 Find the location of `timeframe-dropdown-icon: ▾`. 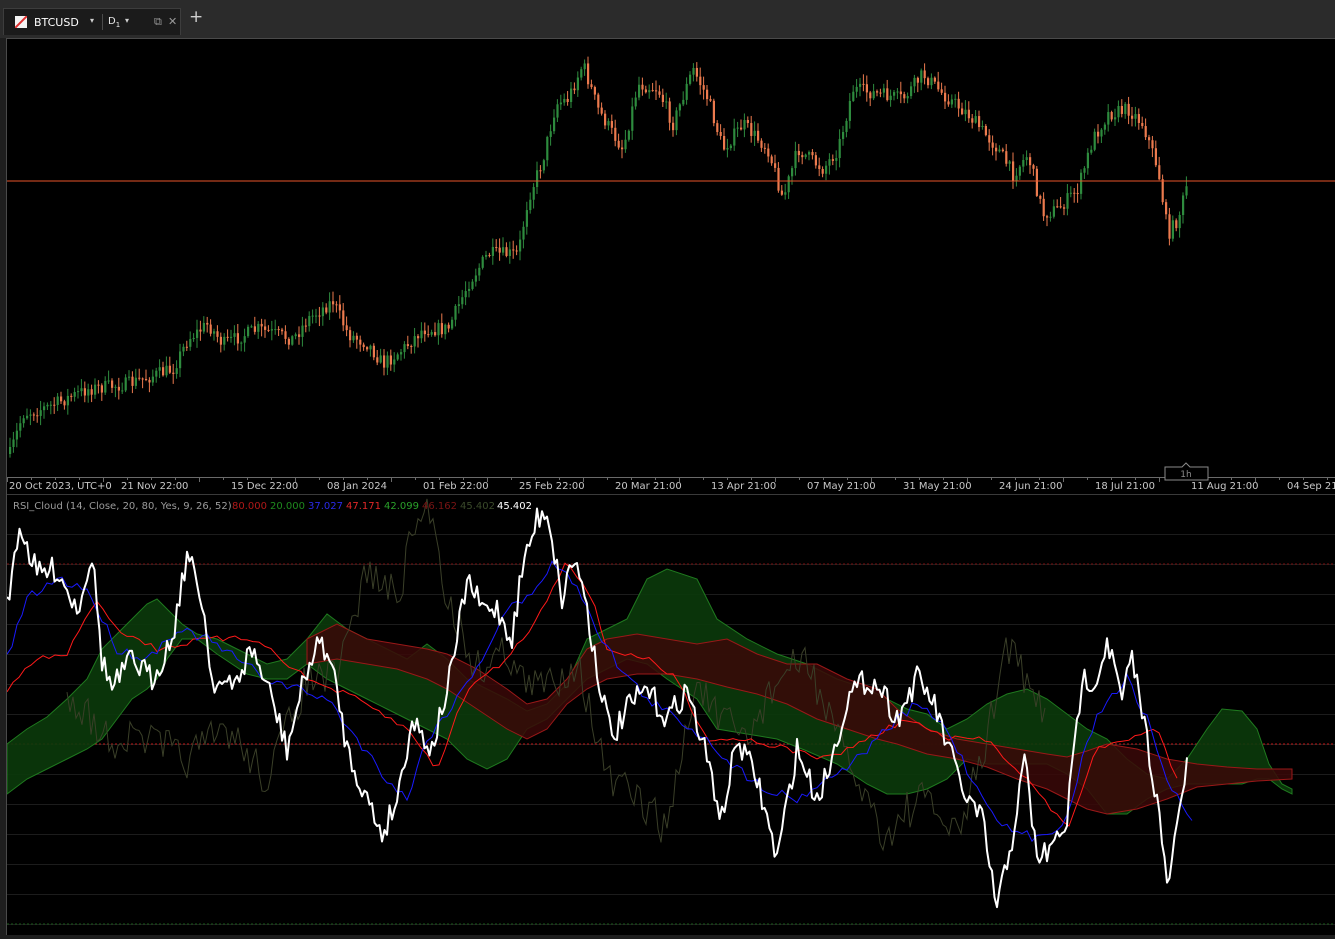

timeframe-dropdown-icon: ▾ is located at coordinates (127, 20).